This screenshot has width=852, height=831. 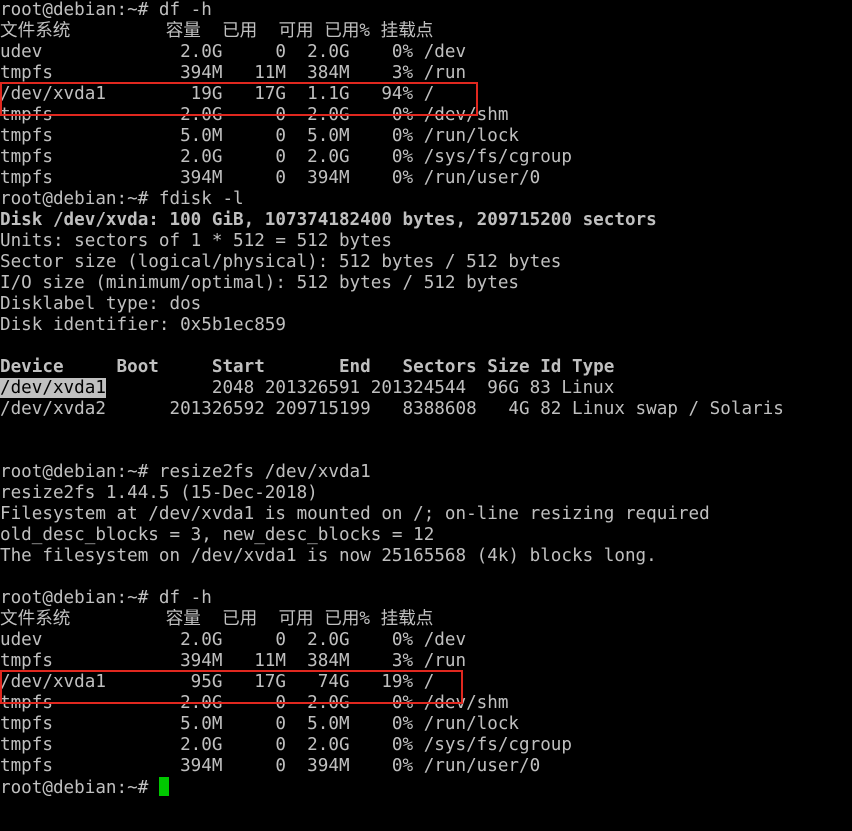 What do you see at coordinates (79, 788) in the screenshot?
I see `shell-prompt: root@debian:~#` at bounding box center [79, 788].